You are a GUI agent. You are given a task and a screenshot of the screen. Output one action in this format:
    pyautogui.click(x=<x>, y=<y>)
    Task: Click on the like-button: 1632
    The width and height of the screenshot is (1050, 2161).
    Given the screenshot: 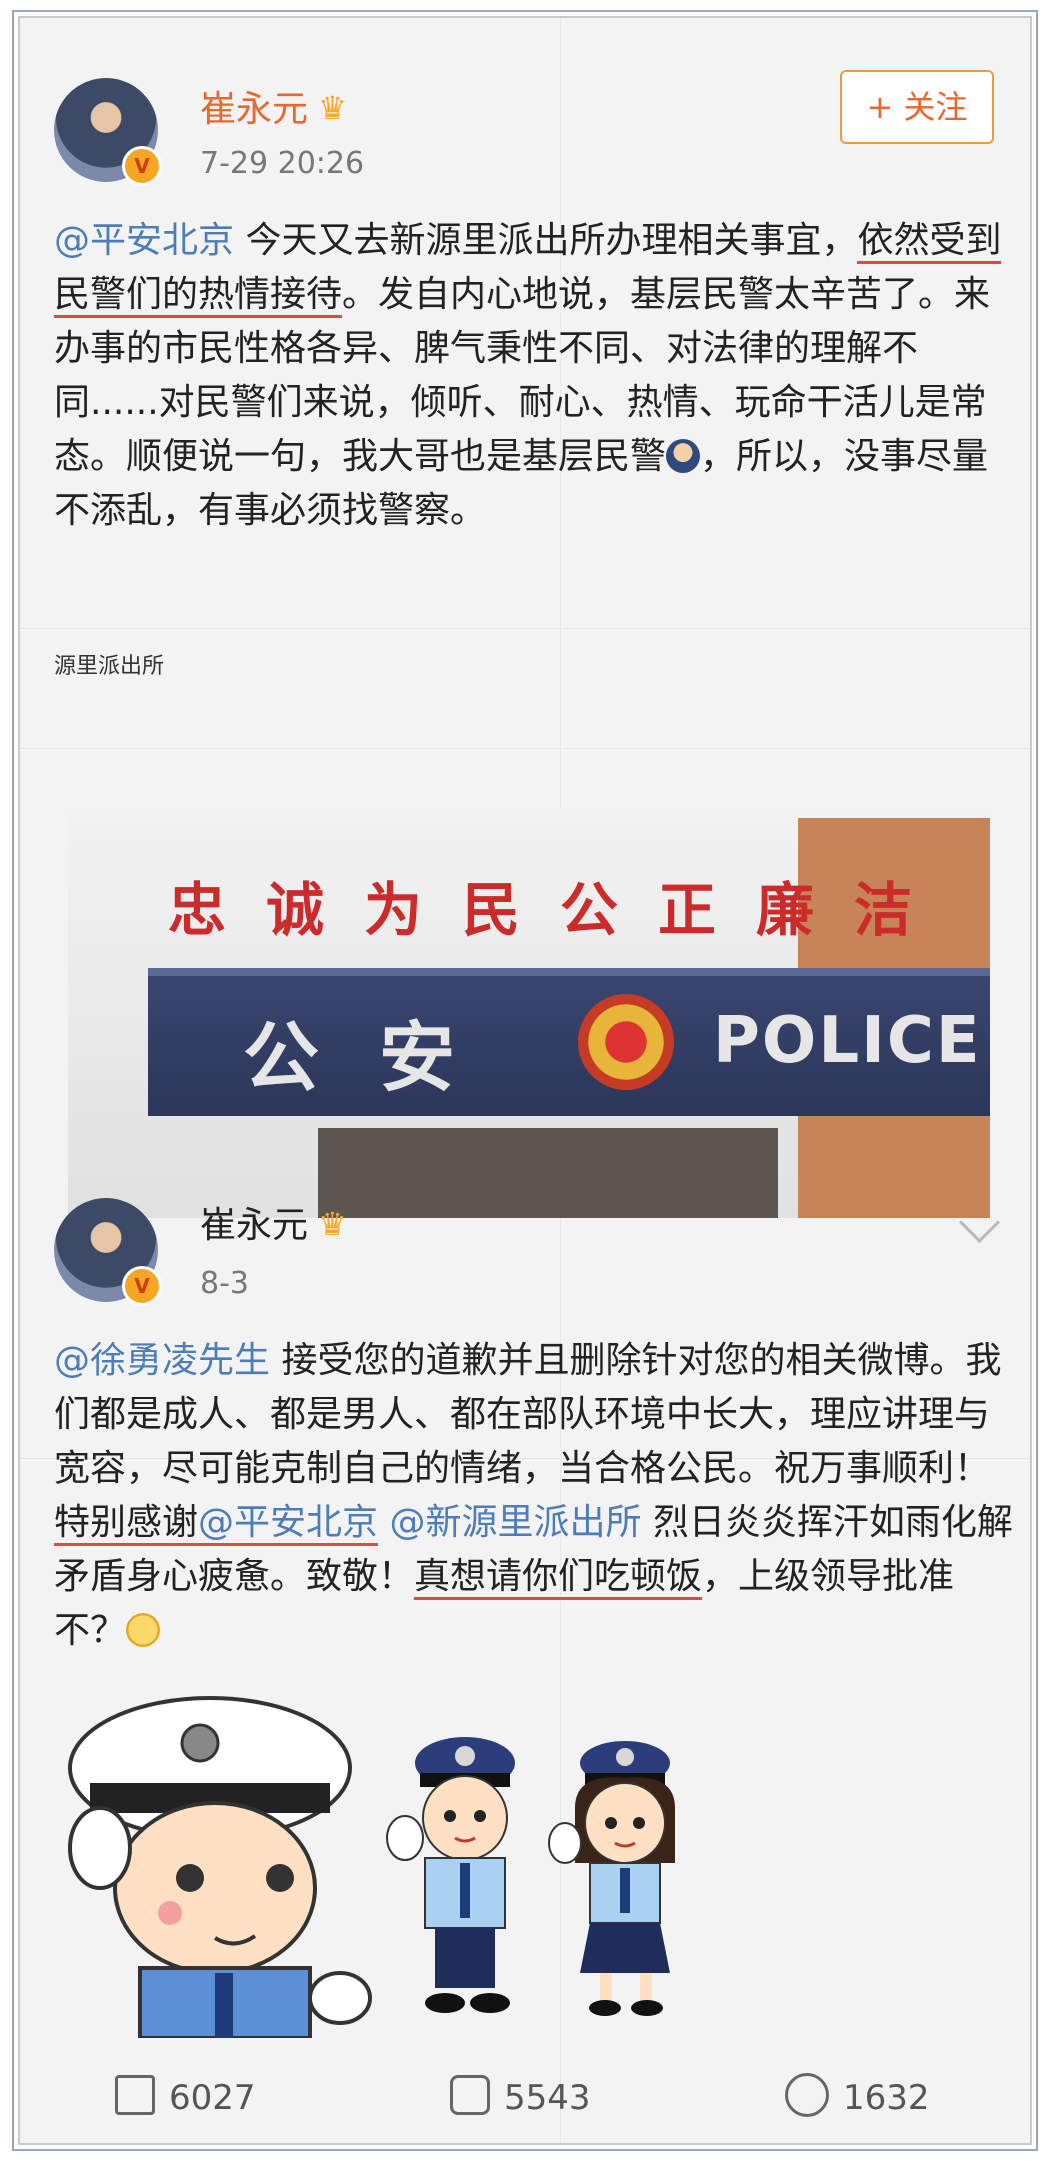 What is the action you would take?
    pyautogui.click(x=857, y=2098)
    